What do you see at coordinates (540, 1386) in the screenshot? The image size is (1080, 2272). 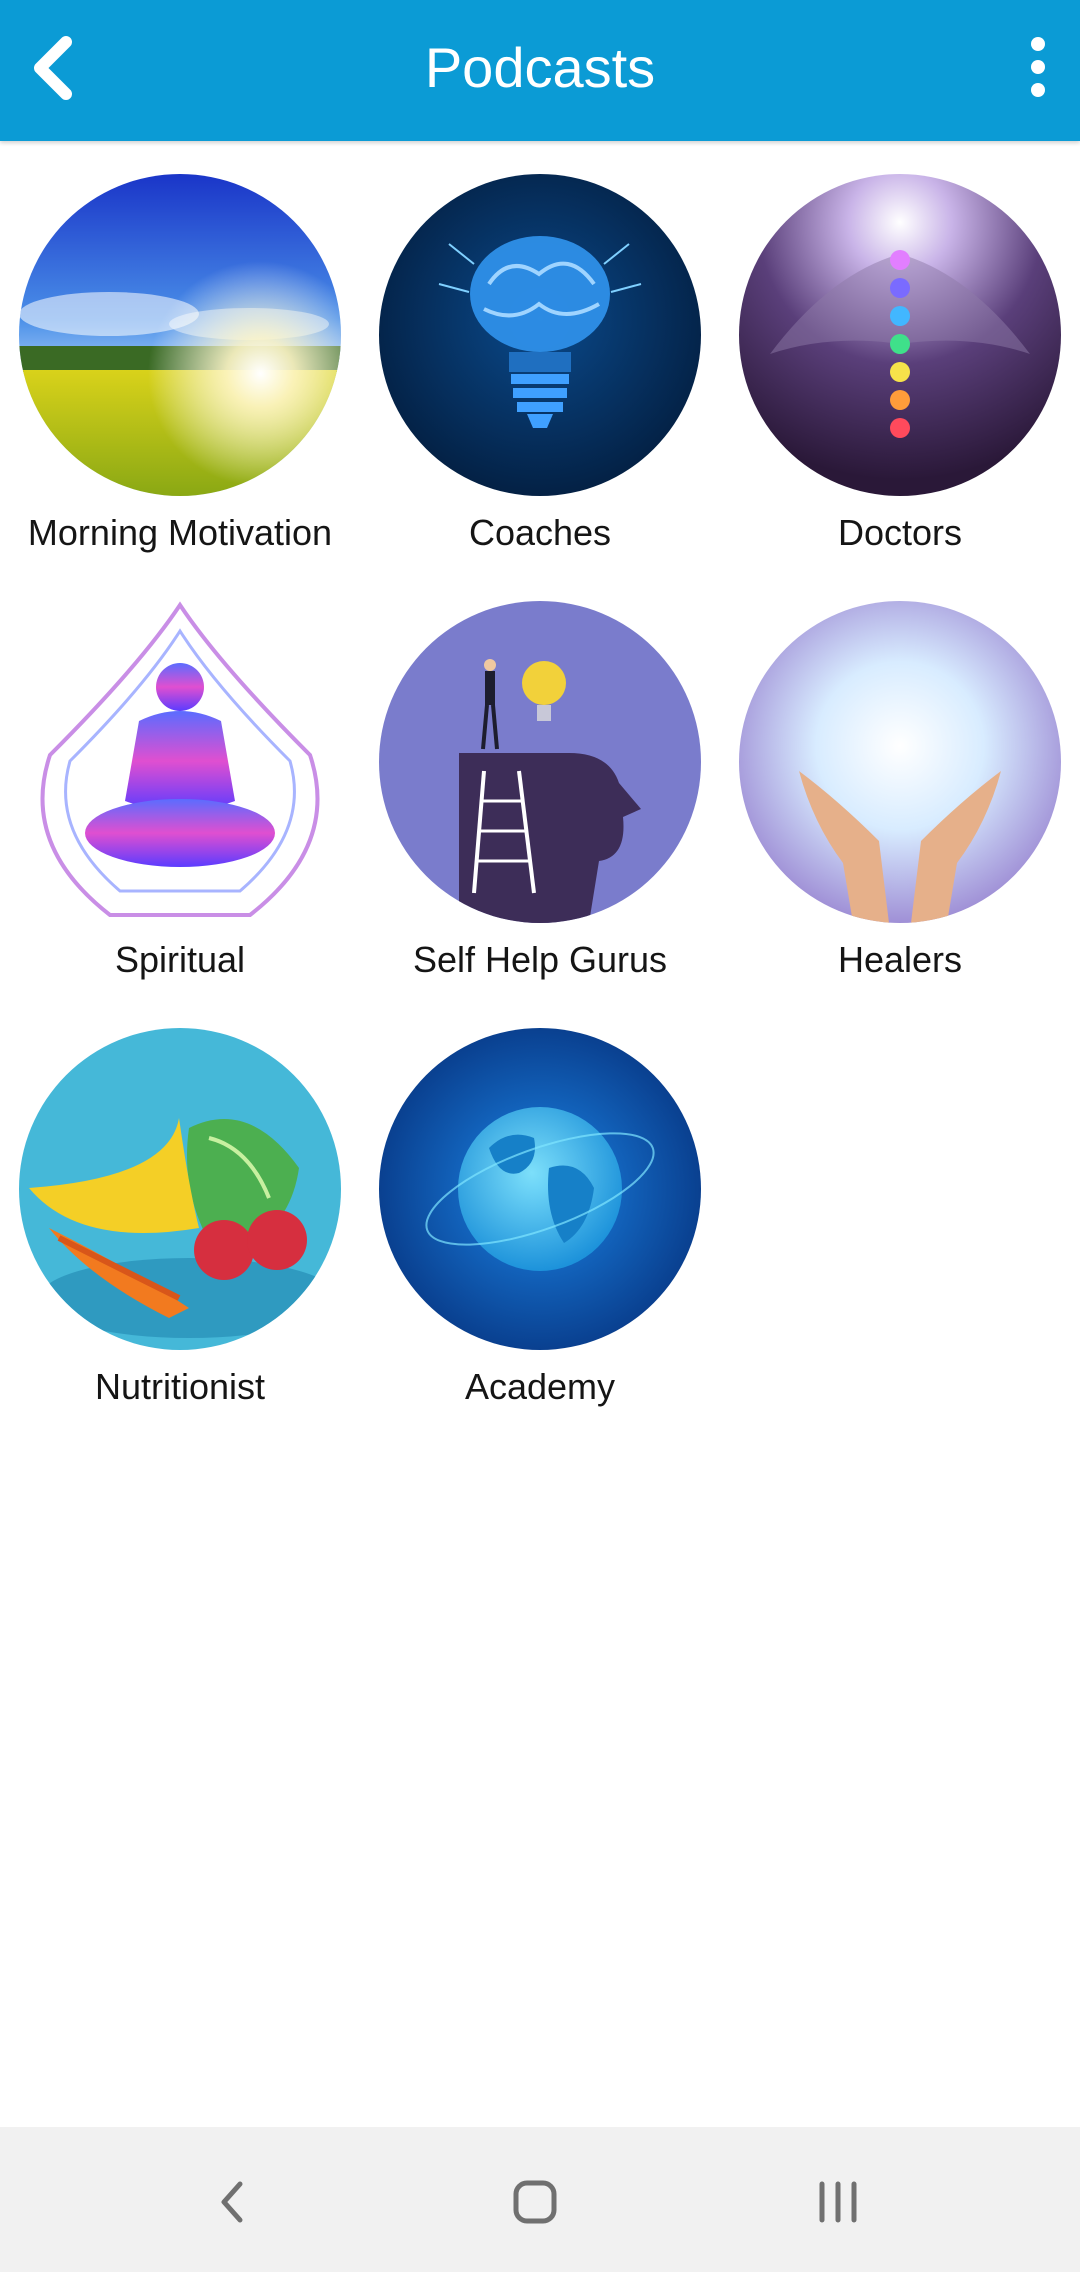 I see `category-label: Academy` at bounding box center [540, 1386].